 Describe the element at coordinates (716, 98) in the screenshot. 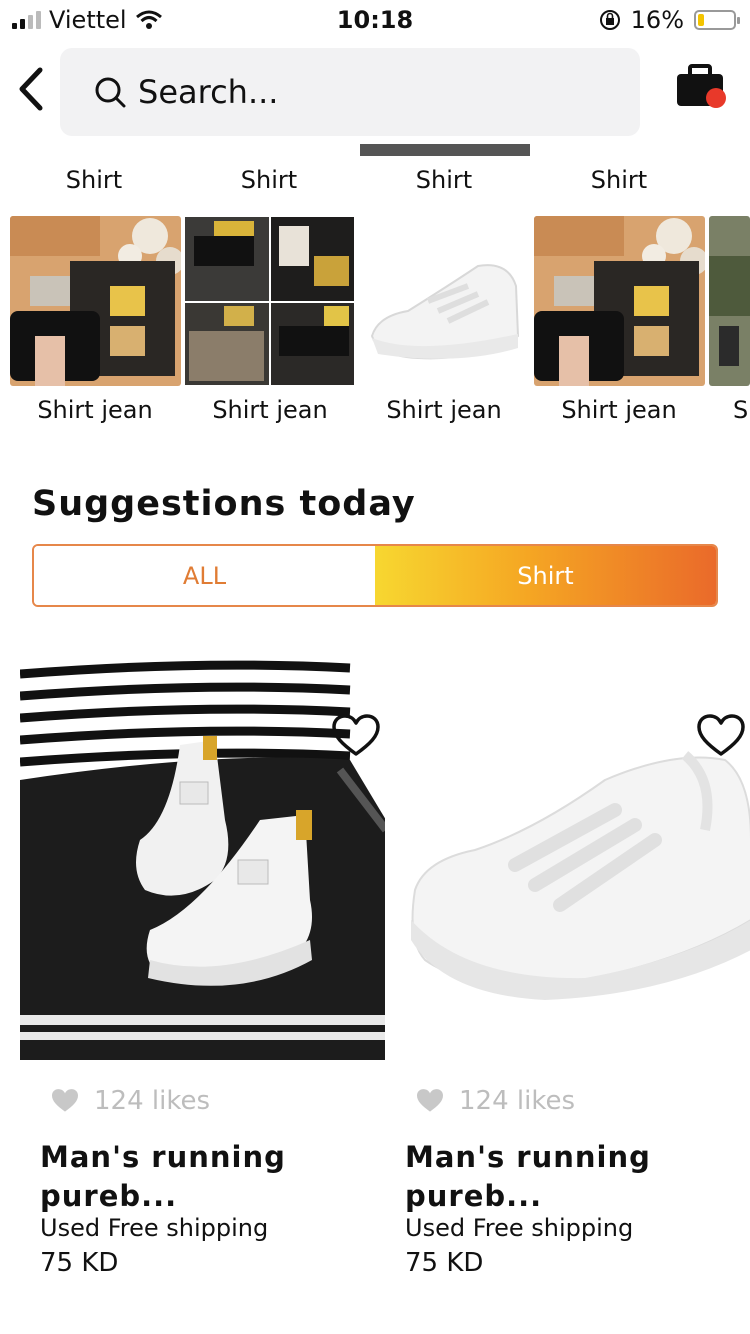

I see `cart-badge` at that location.